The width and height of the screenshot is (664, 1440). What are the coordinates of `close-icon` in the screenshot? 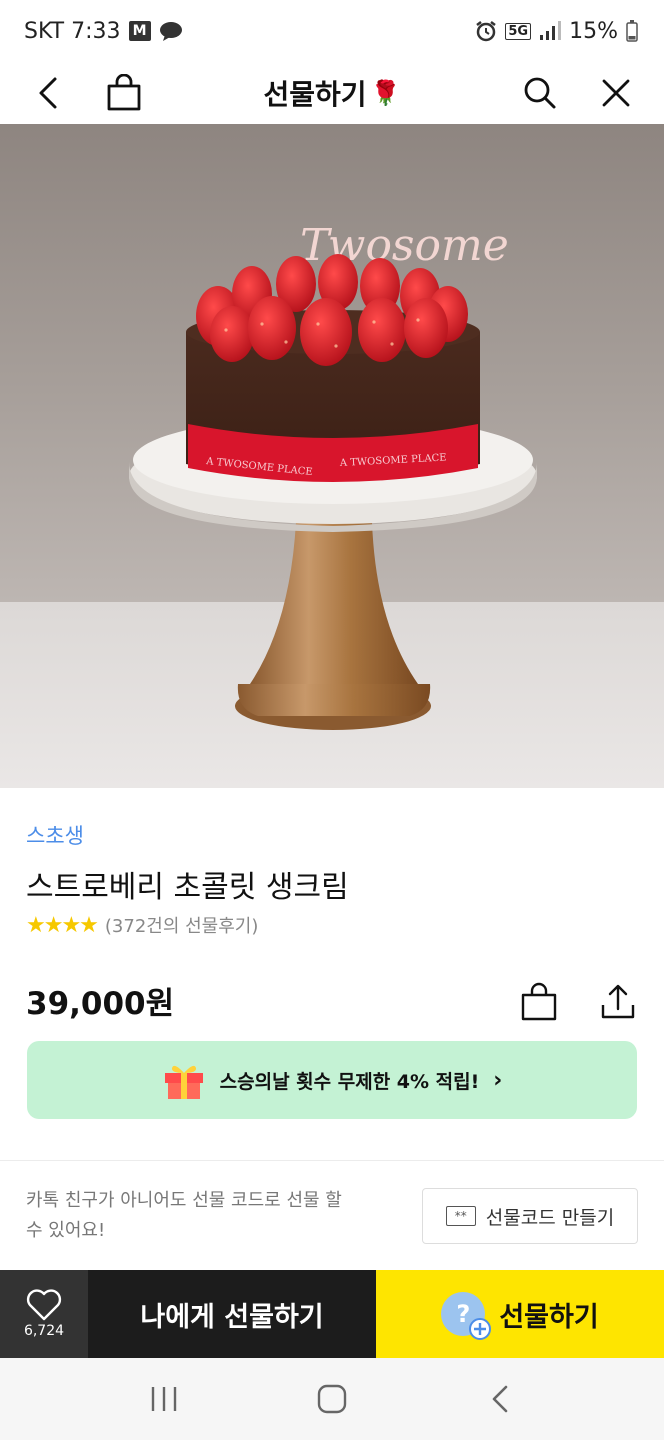 It's located at (616, 93).